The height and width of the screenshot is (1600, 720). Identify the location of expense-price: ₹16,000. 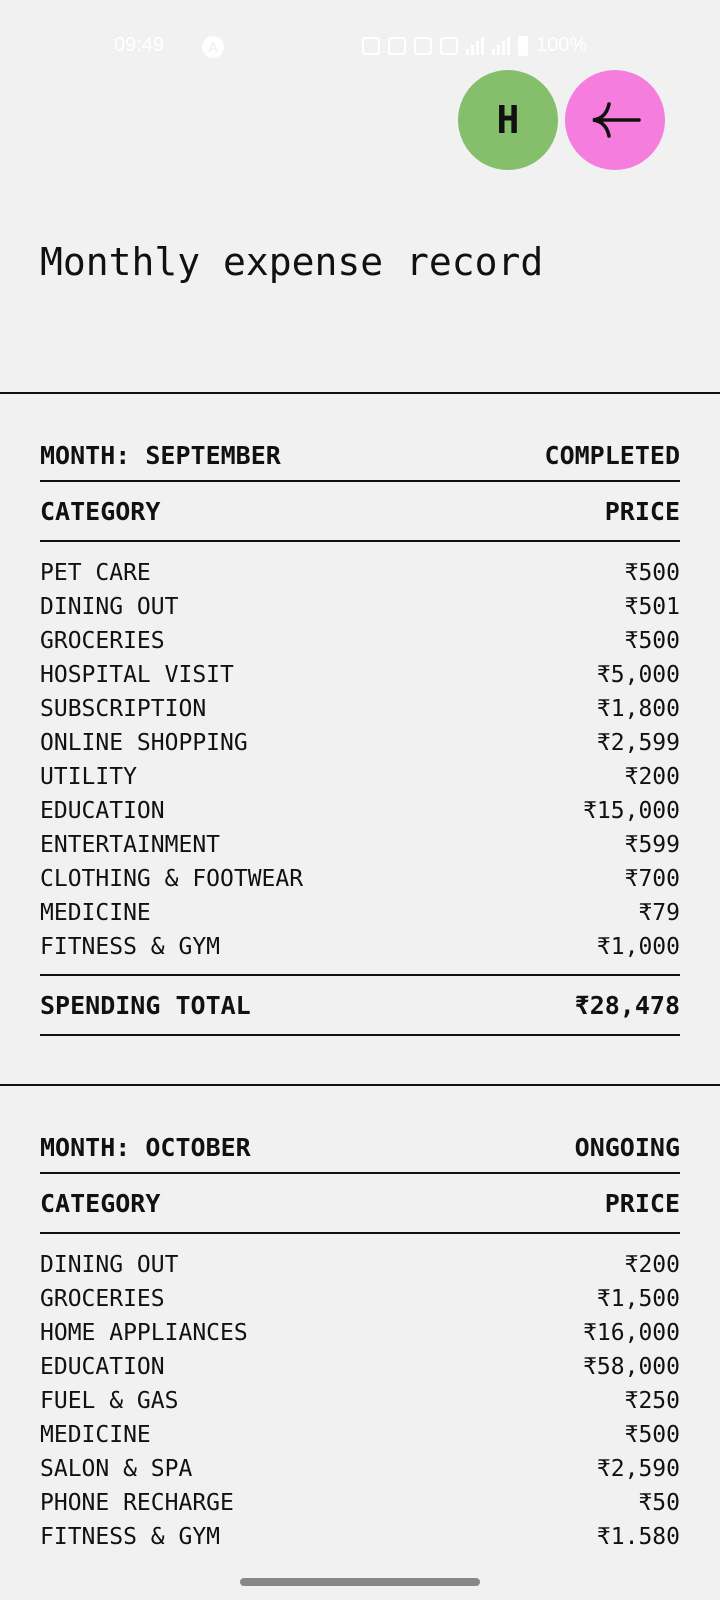
(631, 1333).